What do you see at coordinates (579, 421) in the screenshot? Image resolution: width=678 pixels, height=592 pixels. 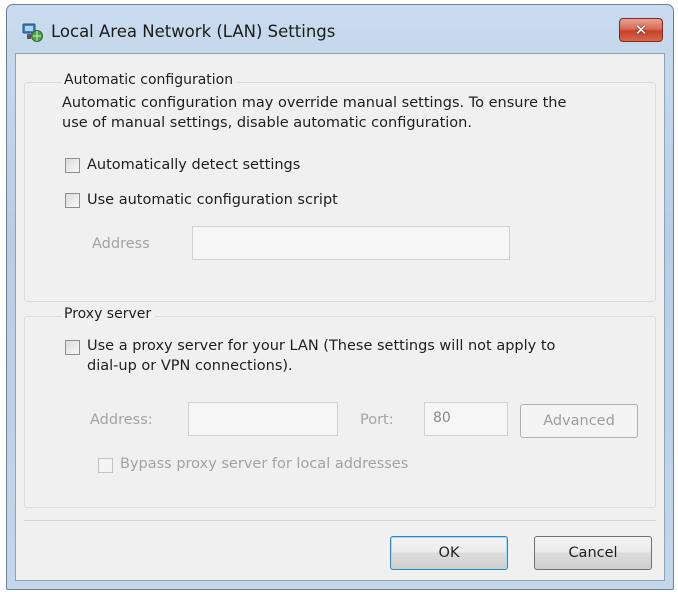 I see `advanced-button: Advanced` at bounding box center [579, 421].